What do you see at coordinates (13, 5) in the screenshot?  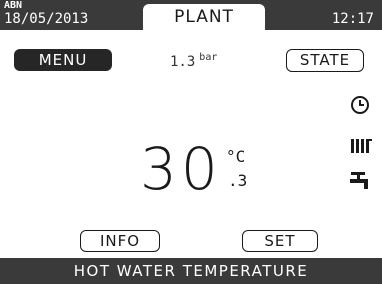 I see `device-code: ABN` at bounding box center [13, 5].